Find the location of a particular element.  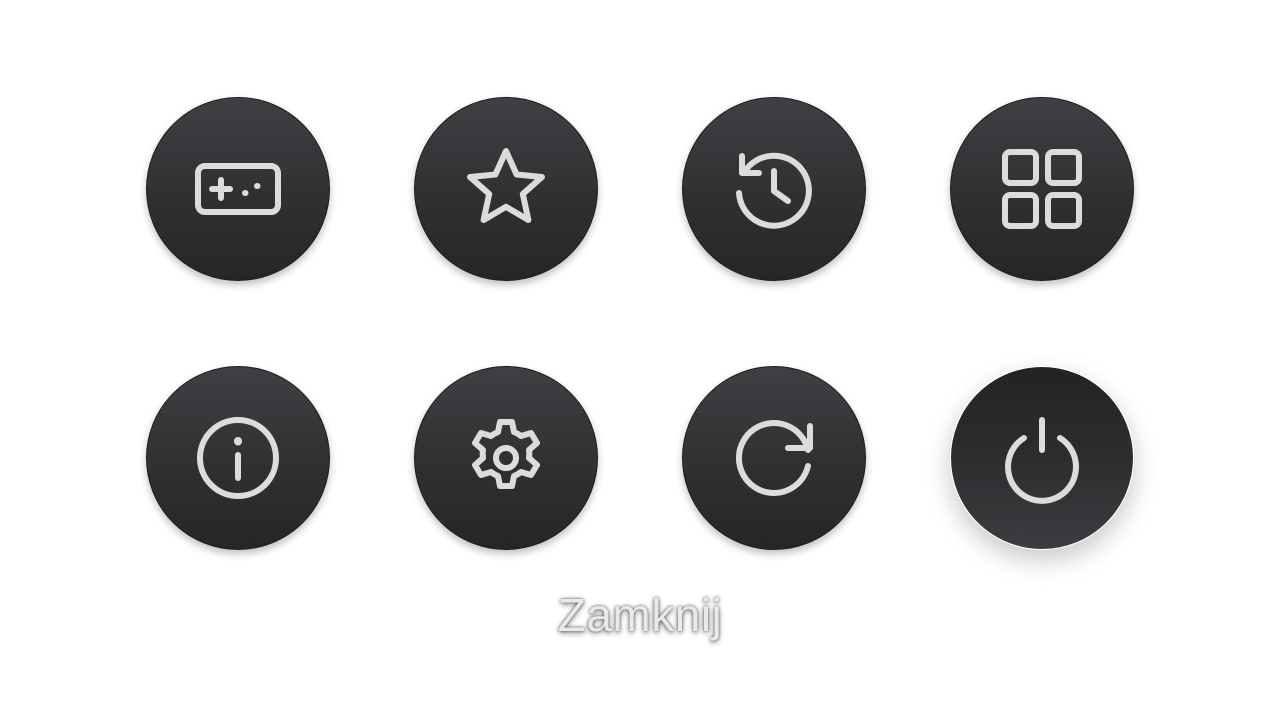

settings-button is located at coordinates (506, 458).